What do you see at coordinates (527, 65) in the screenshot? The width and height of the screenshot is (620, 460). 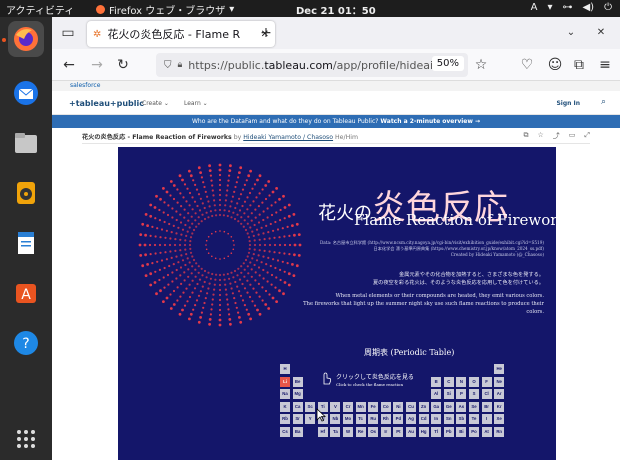 I see `pocket-icon: ♡` at bounding box center [527, 65].